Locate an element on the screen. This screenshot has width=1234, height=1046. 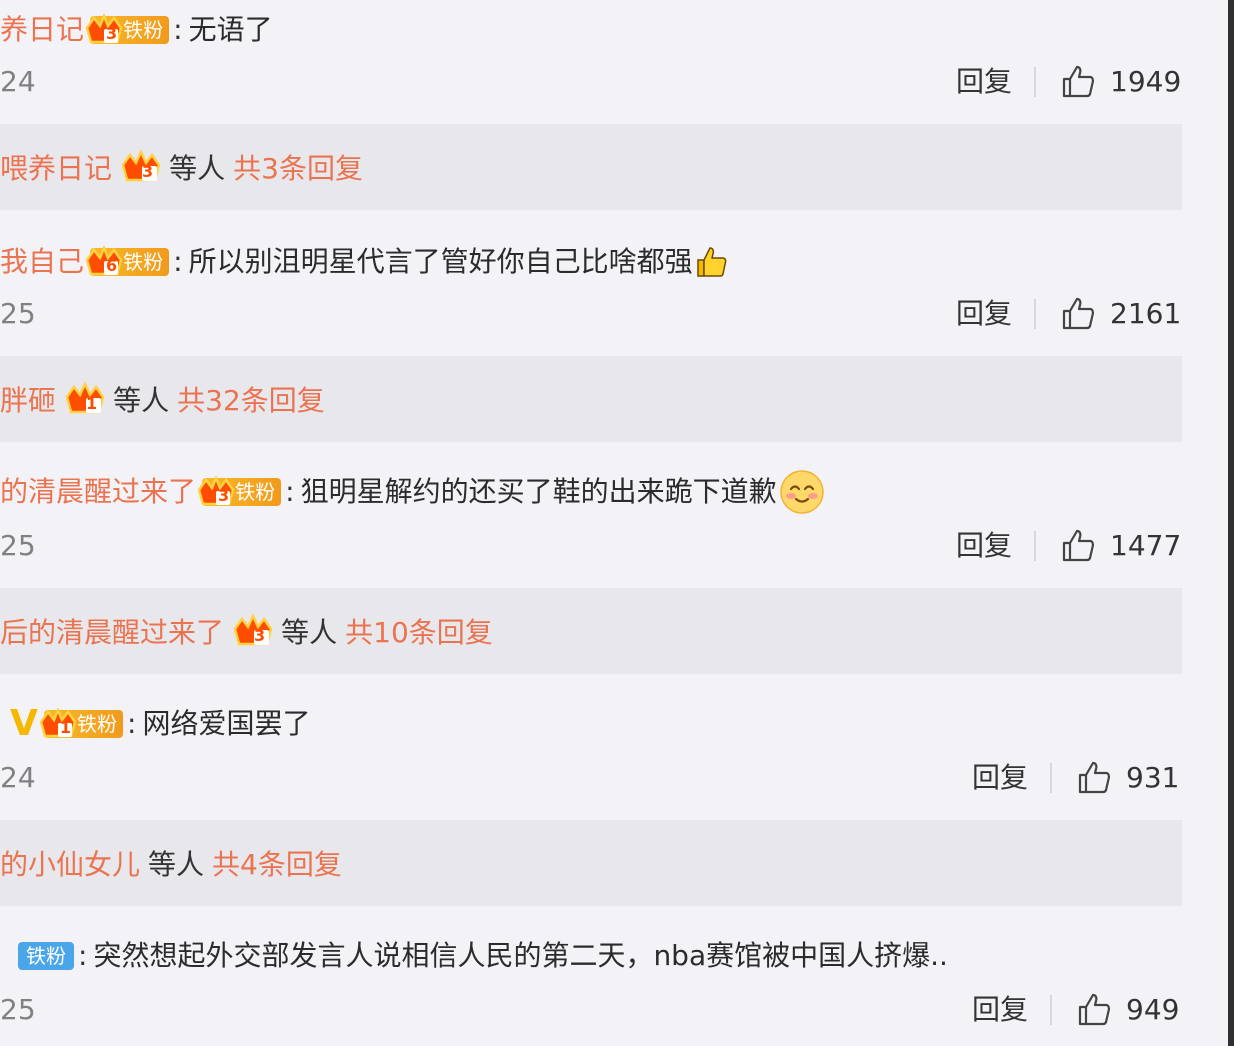
comment-5-fan-badge: 铁粉 is located at coordinates (46, 956).